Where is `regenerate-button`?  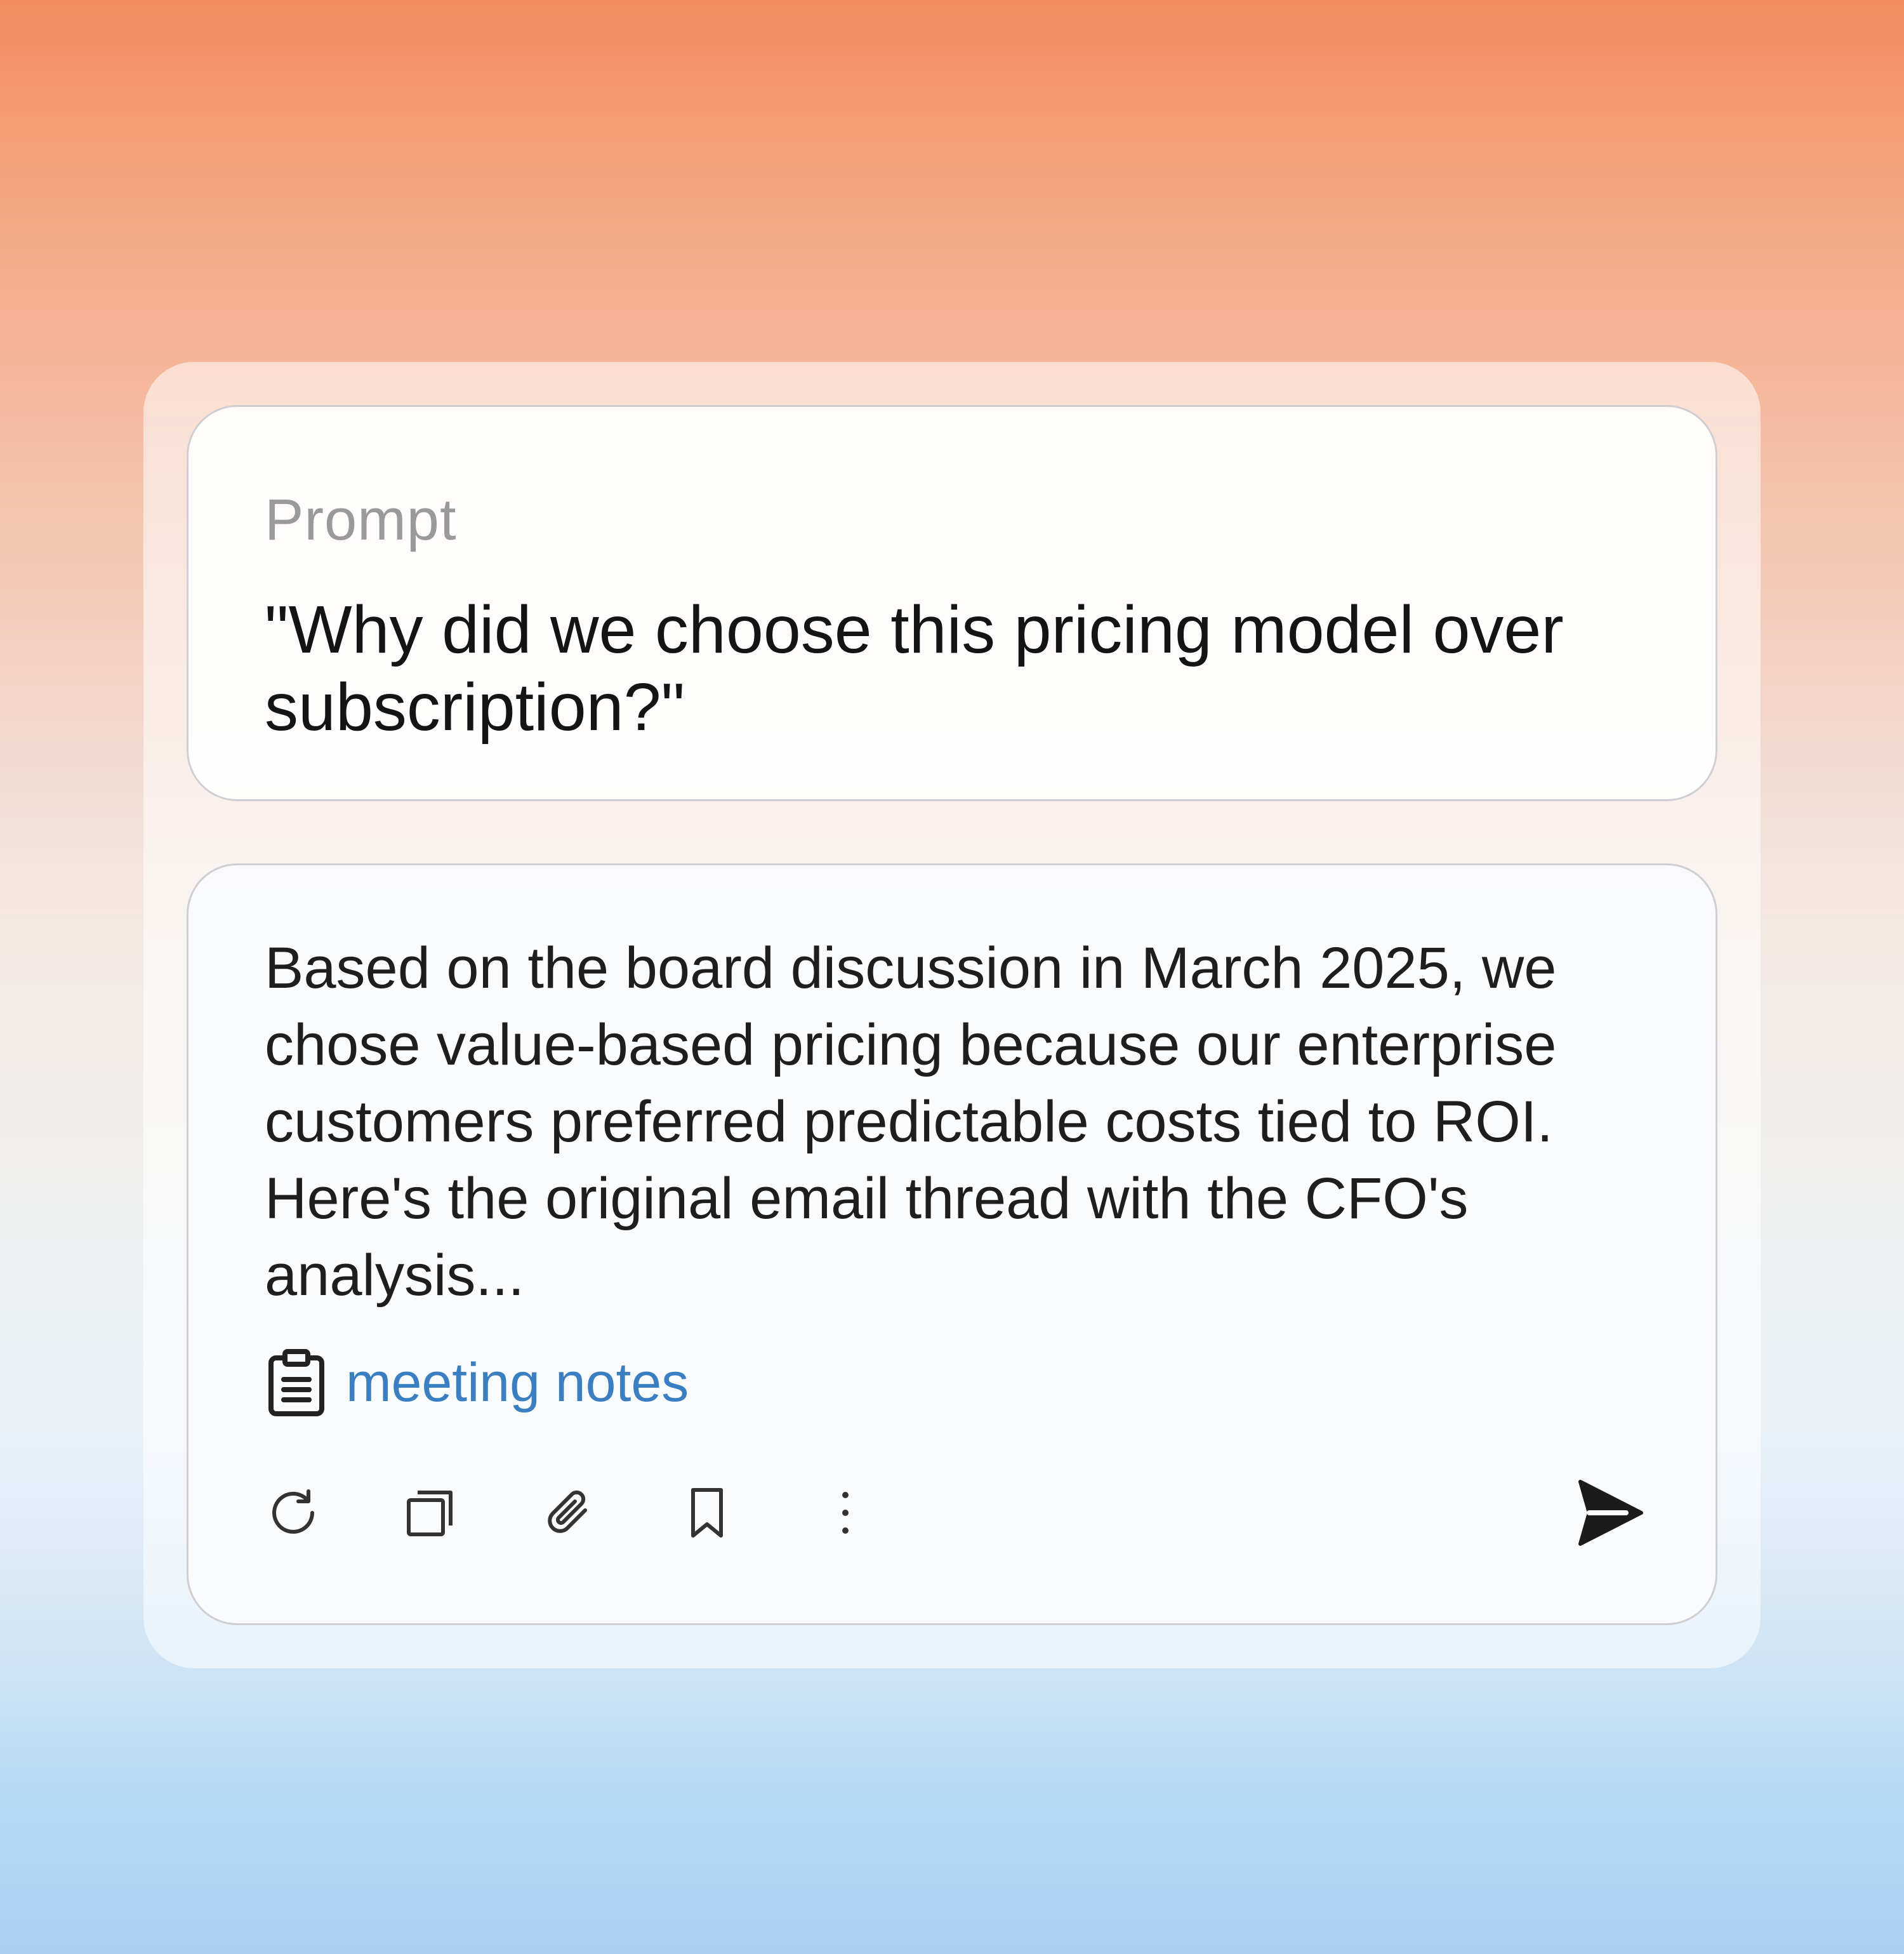
regenerate-button is located at coordinates (293, 1513).